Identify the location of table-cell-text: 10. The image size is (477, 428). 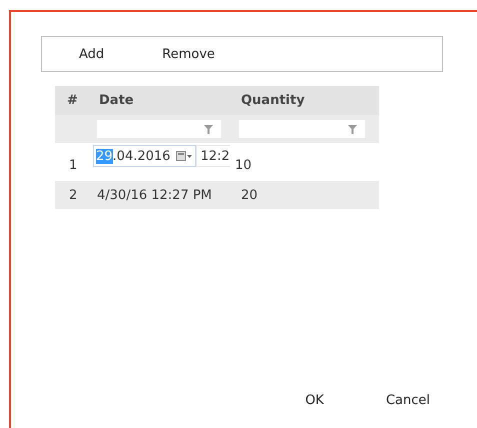
(243, 164).